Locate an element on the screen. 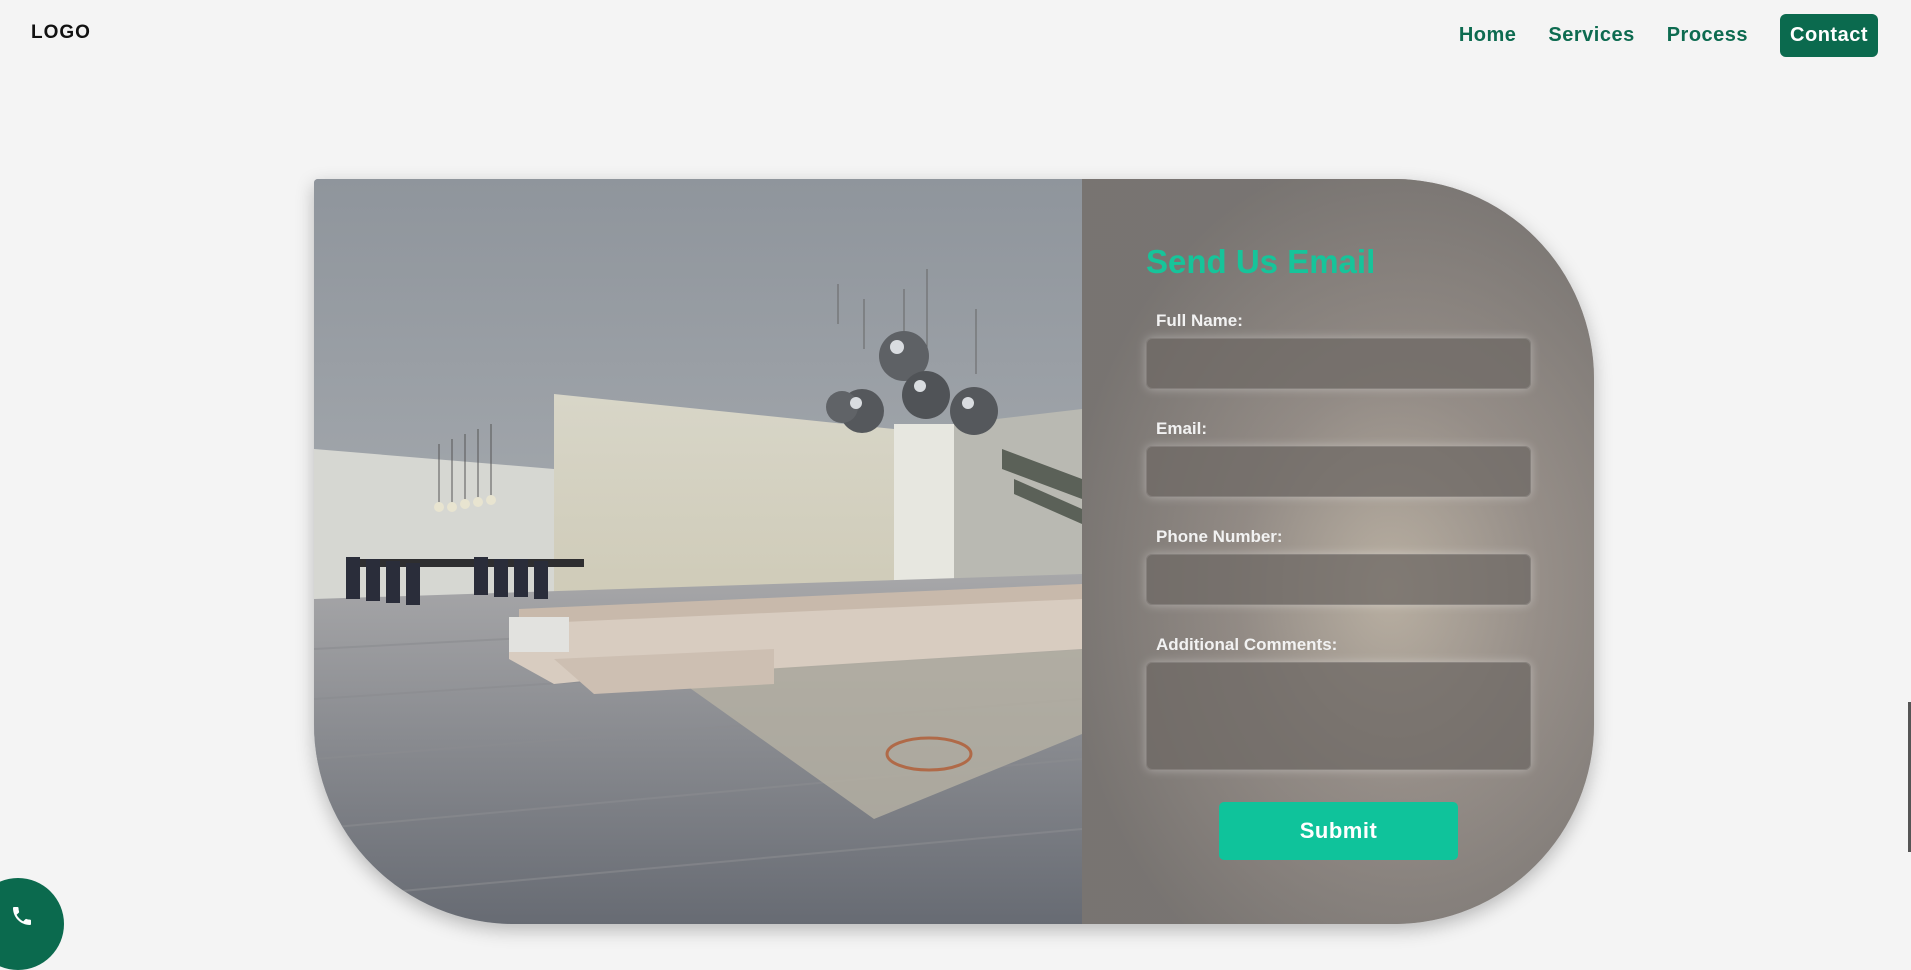 This screenshot has width=1911, height=970. comments-textarea is located at coordinates (1338, 716).